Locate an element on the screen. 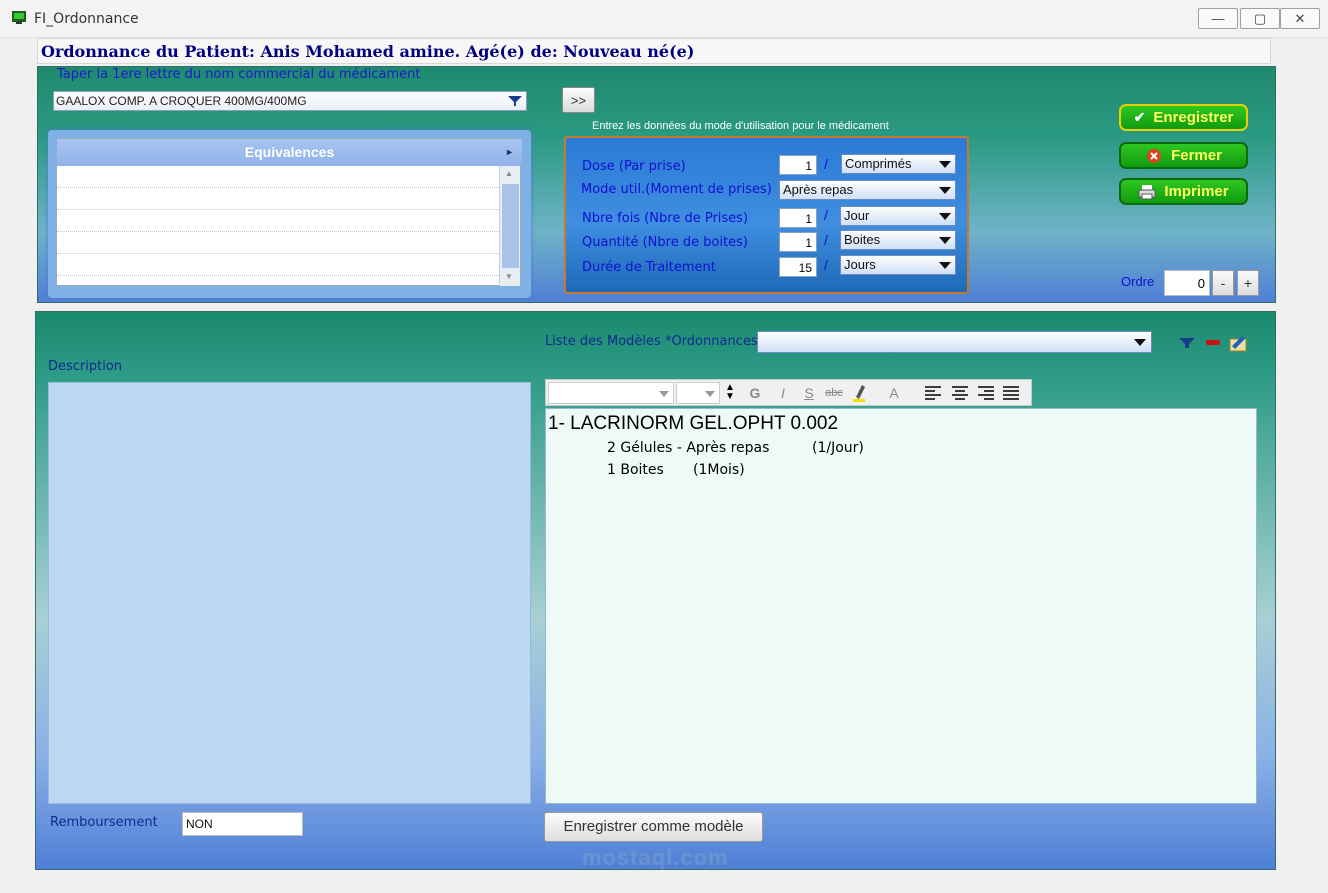 Image resolution: width=1328 pixels, height=893 pixels. models-select is located at coordinates (954, 342).